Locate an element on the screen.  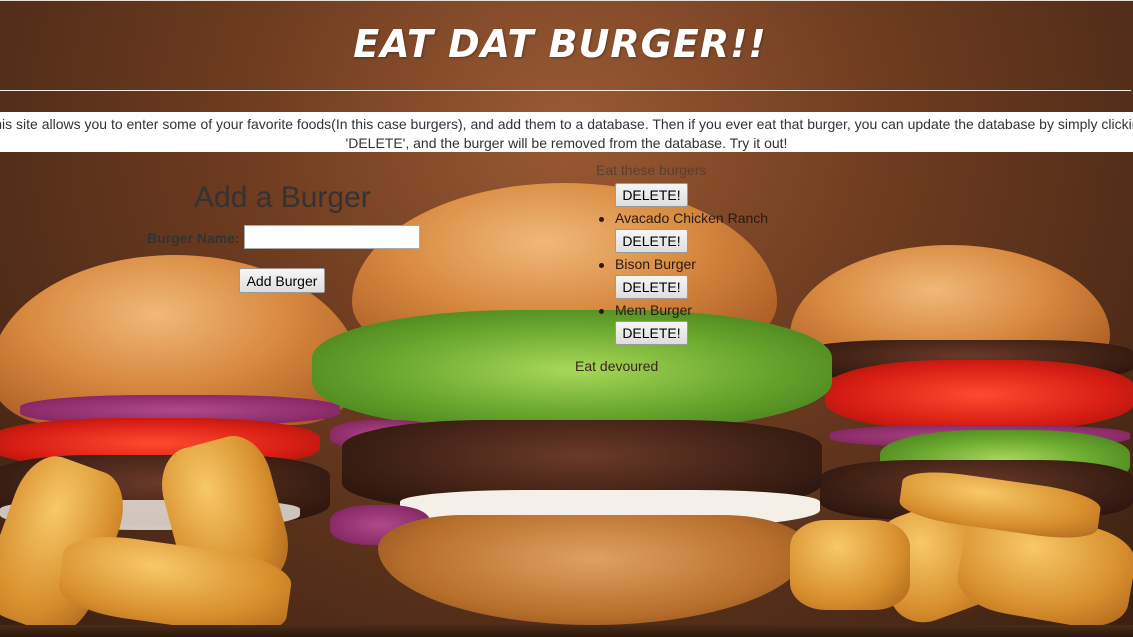
burger-list-heading: Eat these burgers is located at coordinates (651, 170).